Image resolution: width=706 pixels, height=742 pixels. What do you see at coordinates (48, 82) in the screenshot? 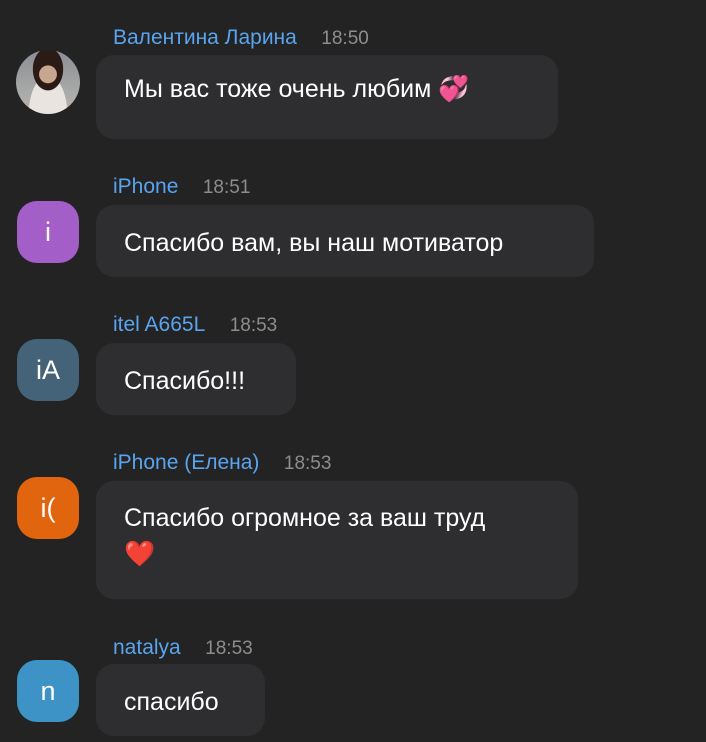
I see `avatar-photo` at bounding box center [48, 82].